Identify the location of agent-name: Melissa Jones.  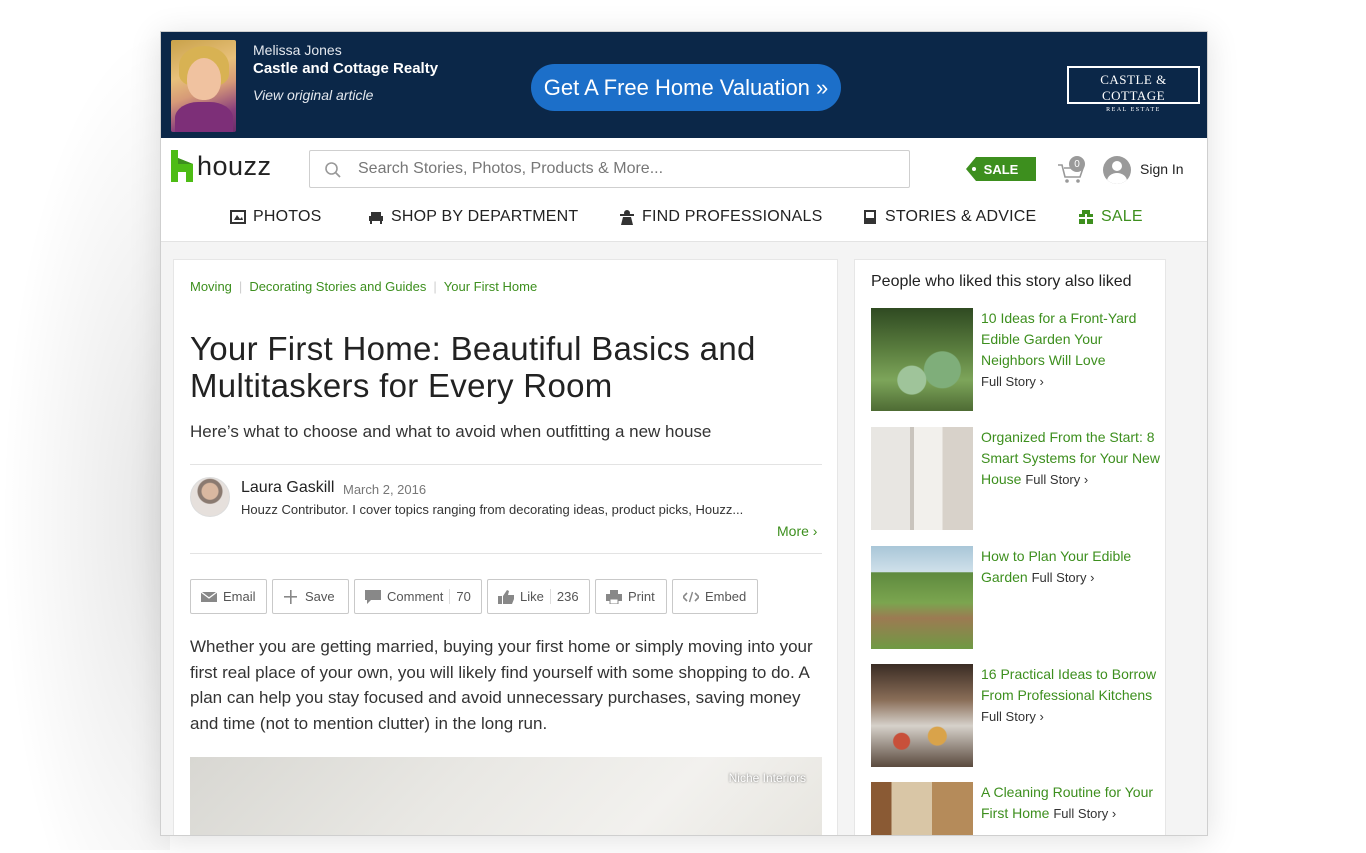
(297, 50).